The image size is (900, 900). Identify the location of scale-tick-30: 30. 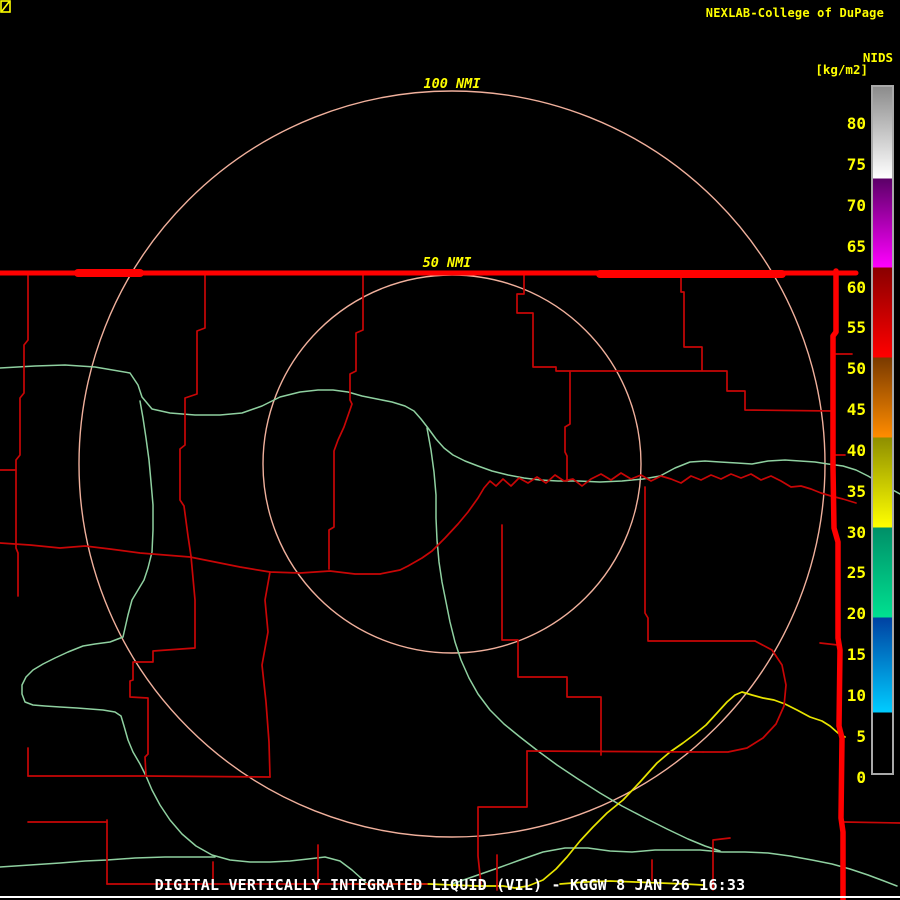
(856, 532).